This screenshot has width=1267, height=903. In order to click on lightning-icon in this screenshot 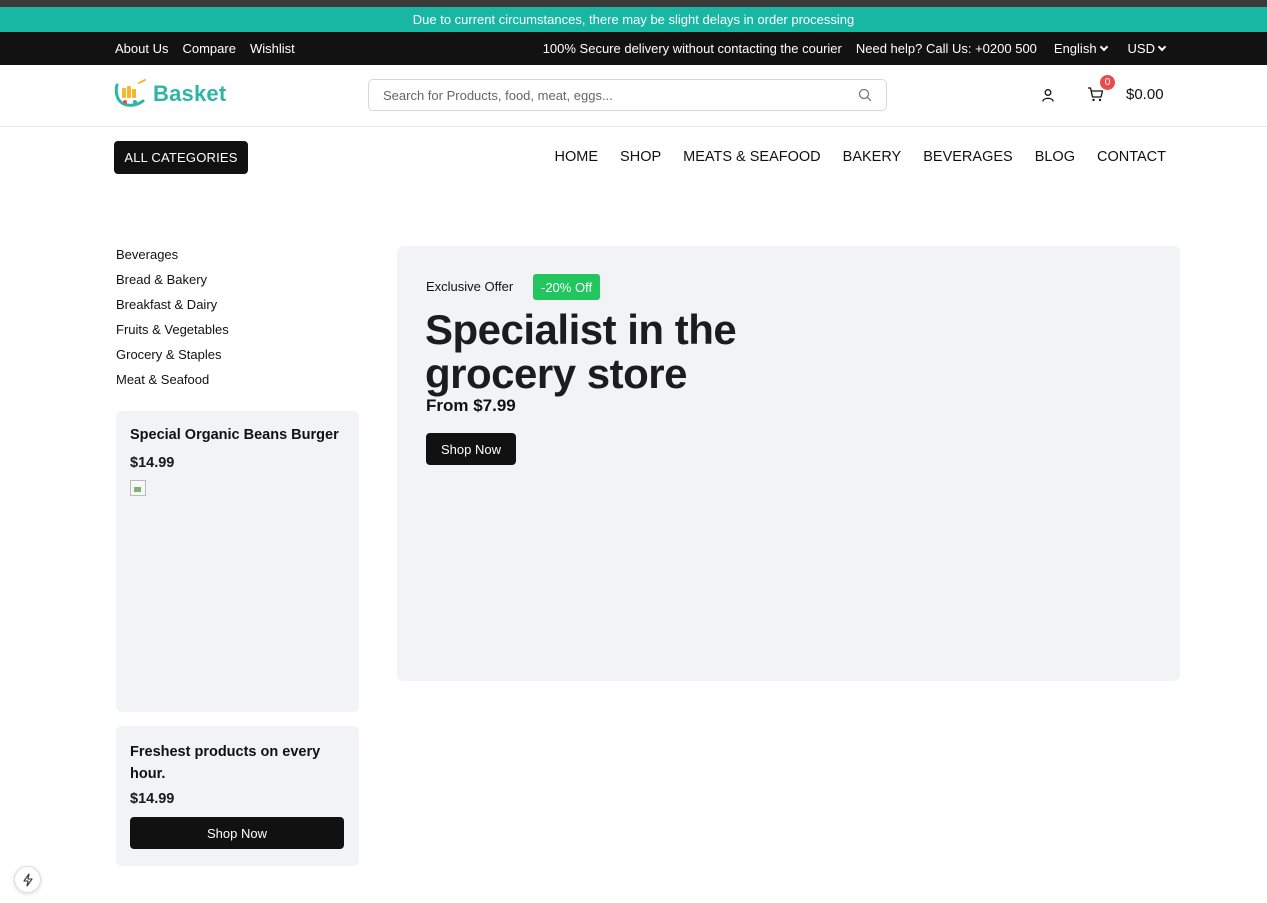, I will do `click(27, 879)`.